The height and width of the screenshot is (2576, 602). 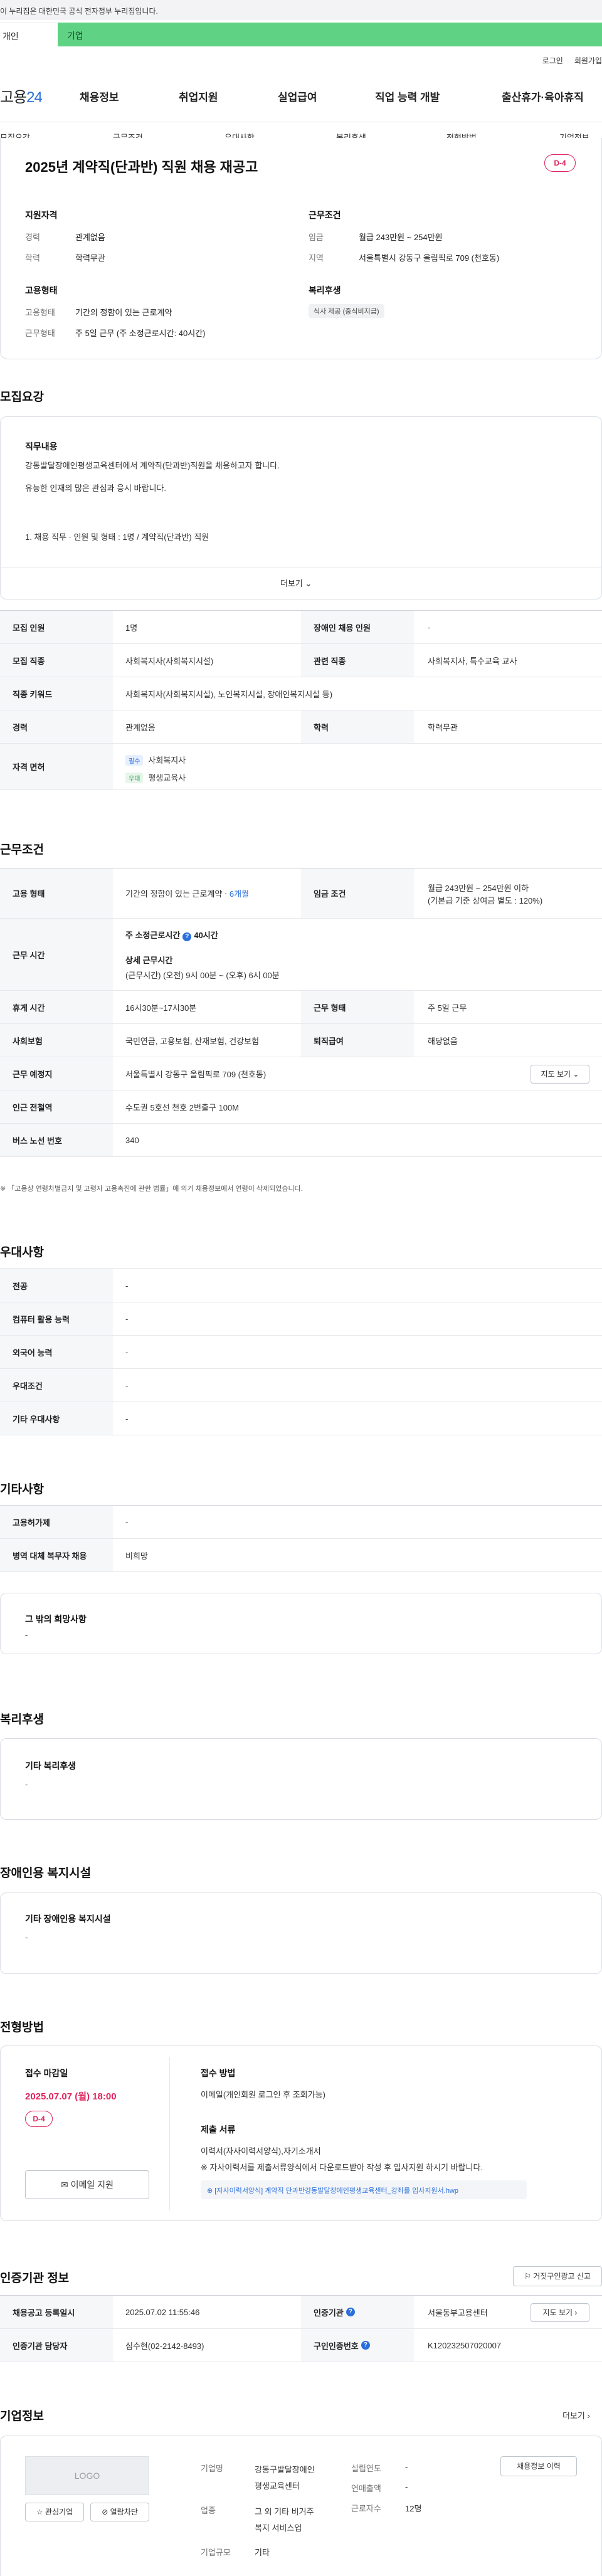 What do you see at coordinates (336, 2346) in the screenshot?
I see `cert-num-label-text: 구인인증번호` at bounding box center [336, 2346].